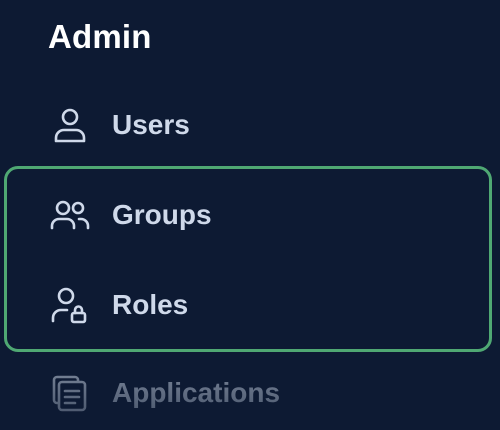 Image resolution: width=500 pixels, height=430 pixels. I want to click on sidebar-item-label: Users, so click(151, 124).